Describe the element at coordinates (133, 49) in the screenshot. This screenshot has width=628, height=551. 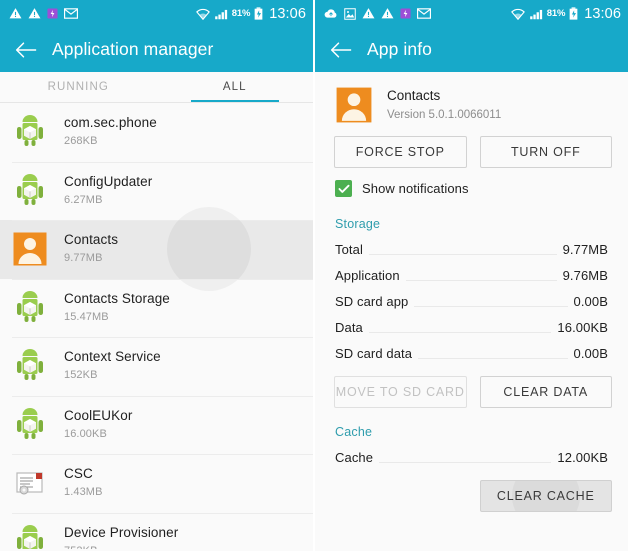
I see `page-title: Application manager` at that location.